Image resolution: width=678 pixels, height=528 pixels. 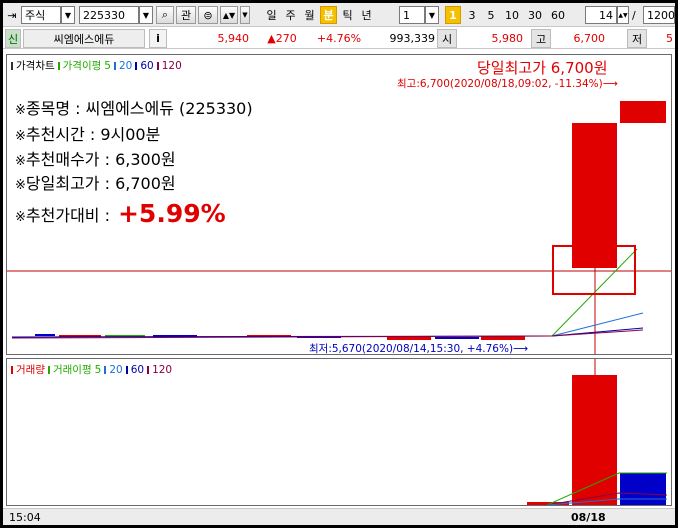 I want to click on open-label: 시, so click(x=447, y=38).